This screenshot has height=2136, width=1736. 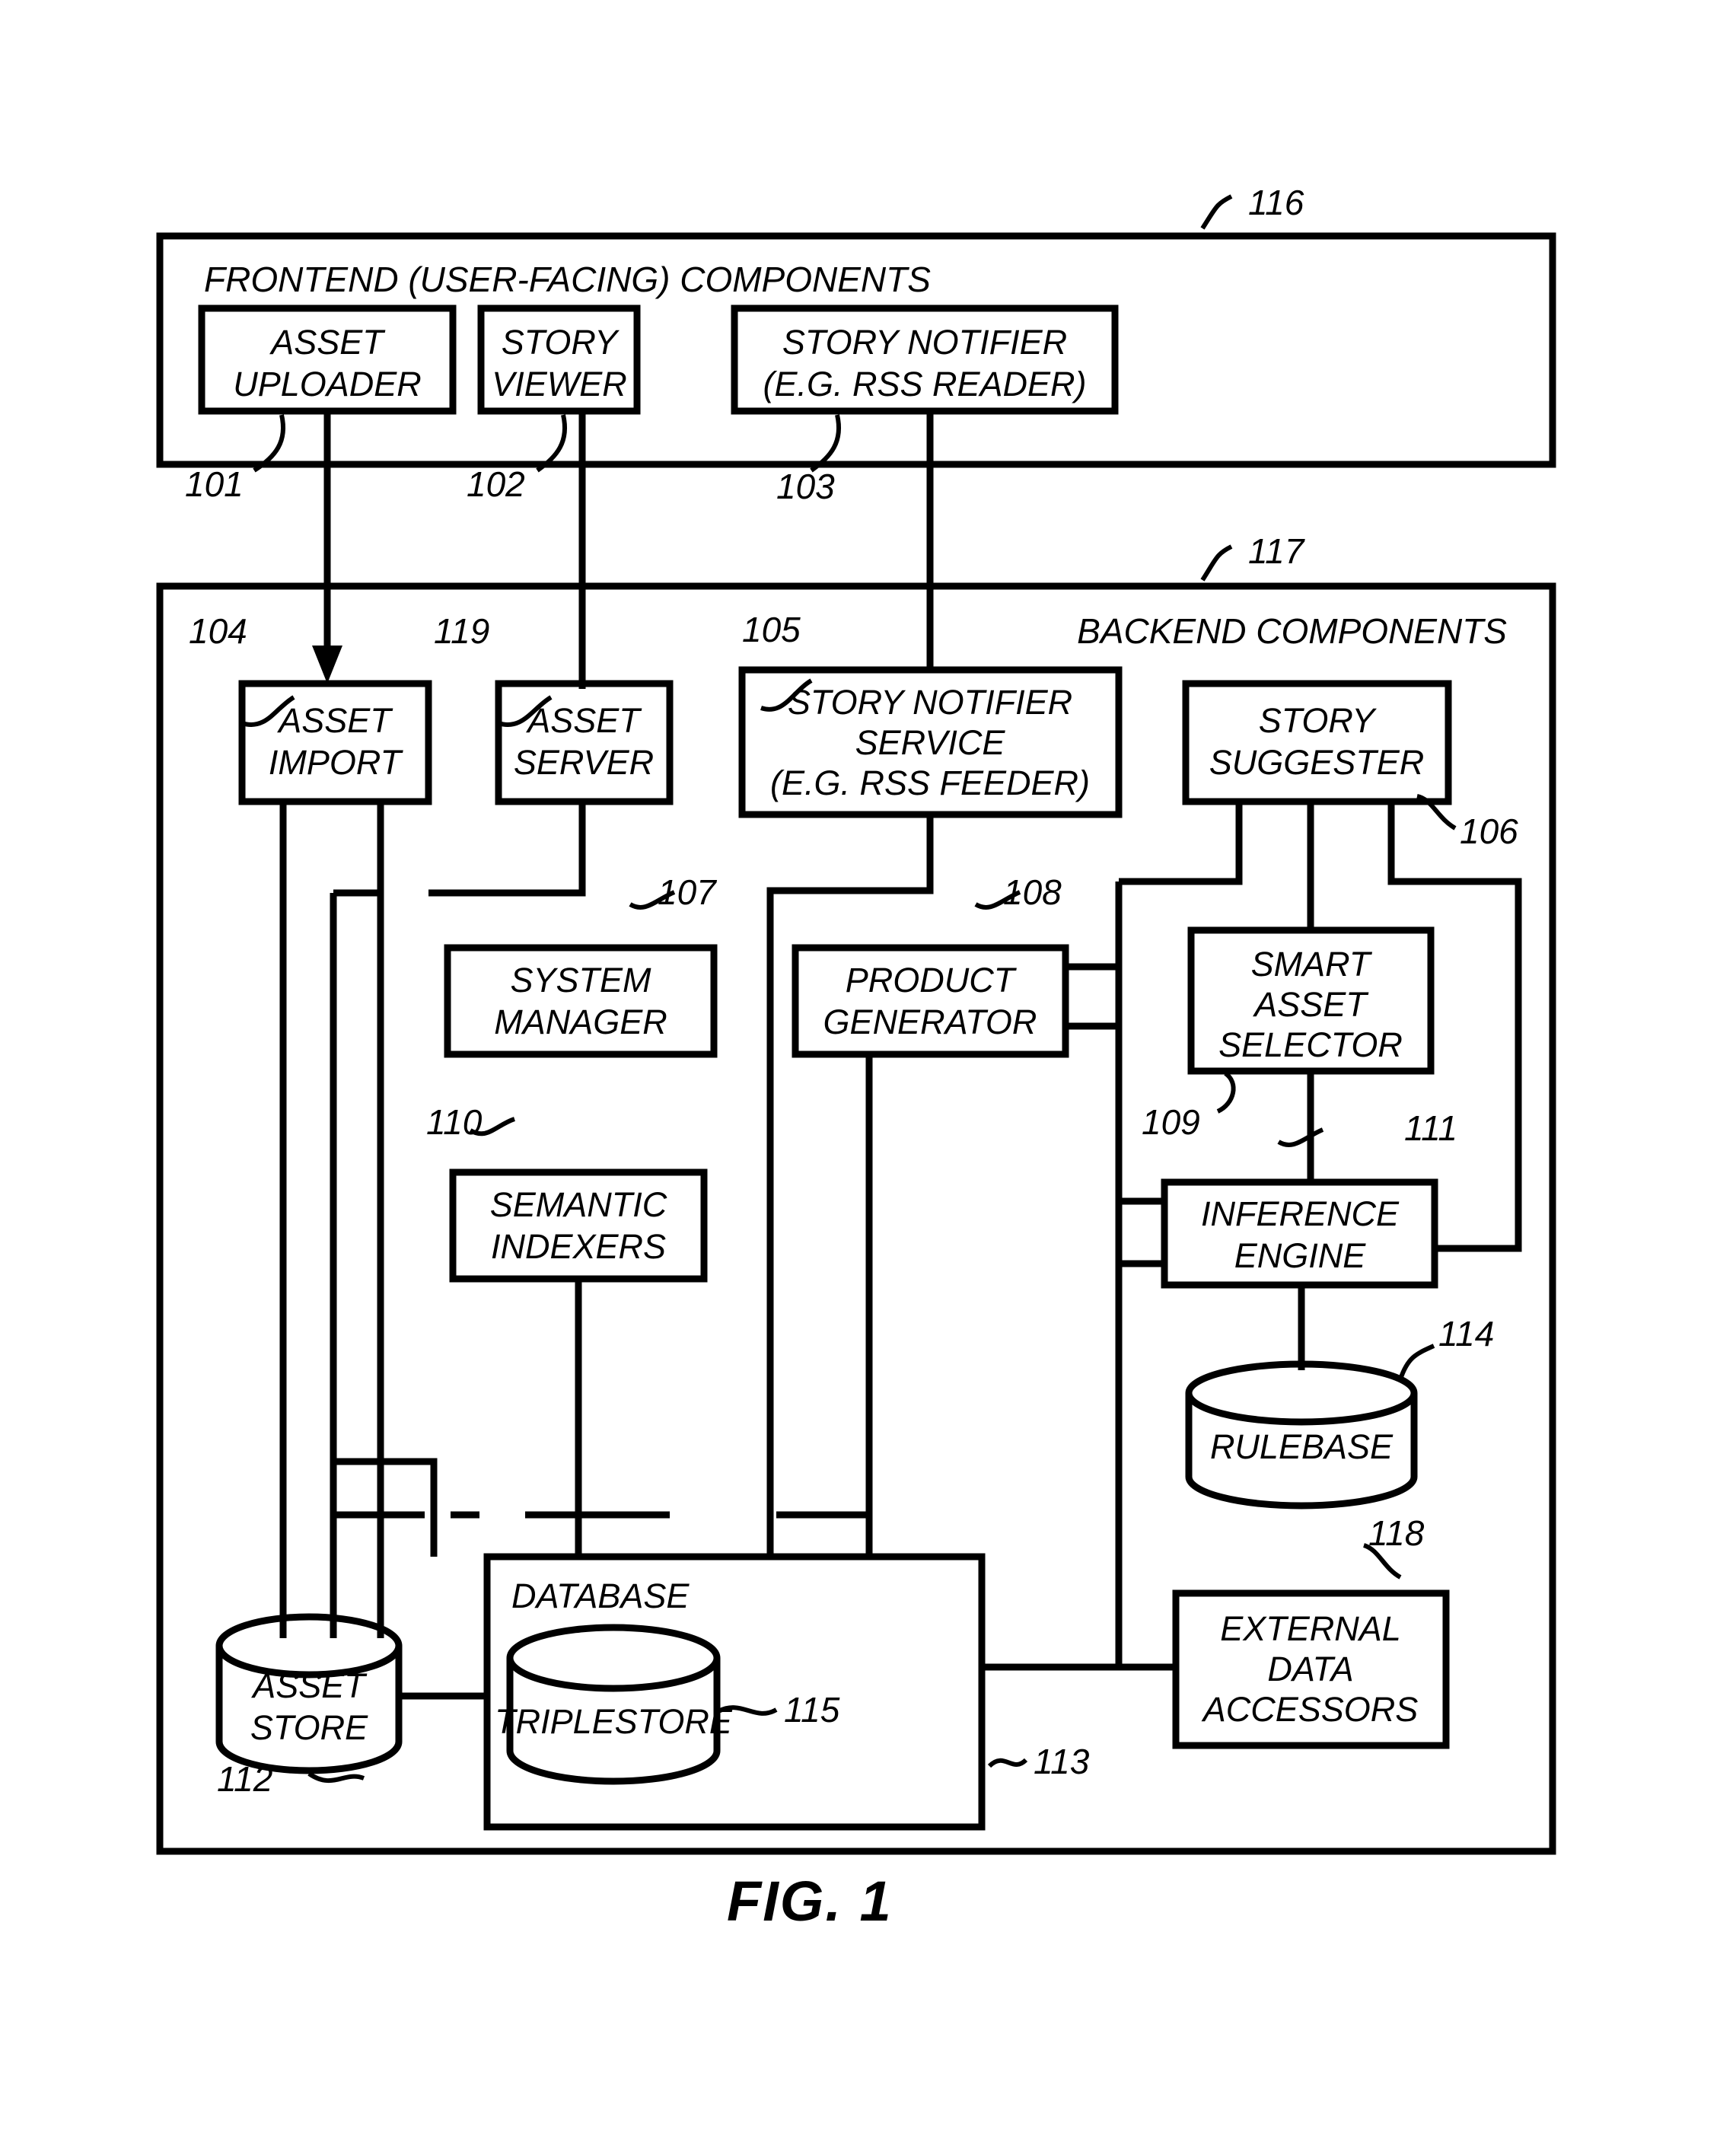 I want to click on ref-111: 111, so click(x=1430, y=1128).